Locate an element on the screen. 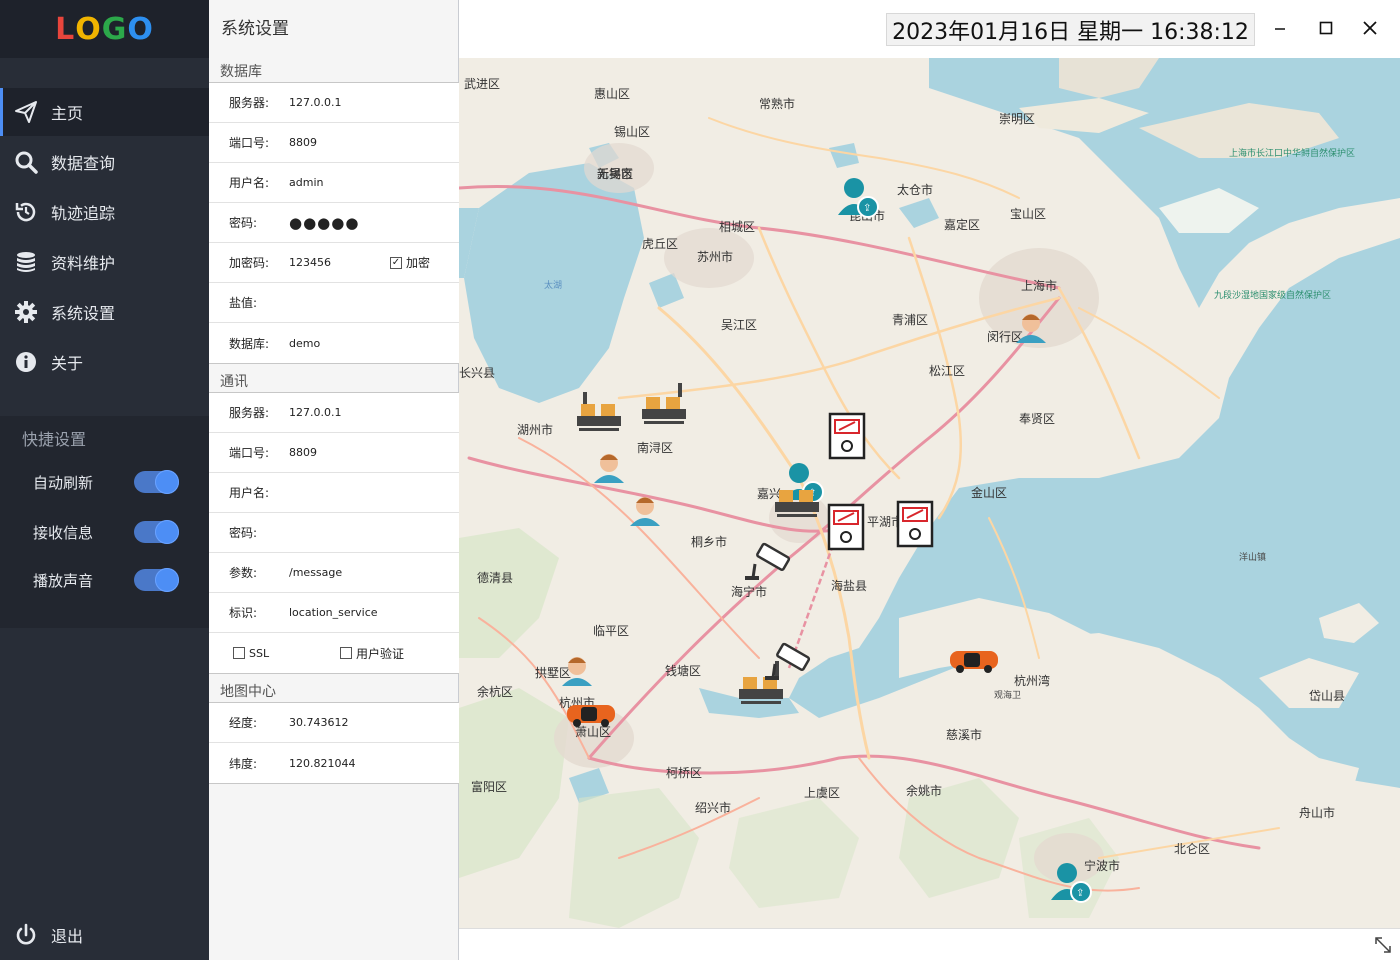 This screenshot has height=960, width=1400. db-password-field: ●●●●● is located at coordinates (324, 223).